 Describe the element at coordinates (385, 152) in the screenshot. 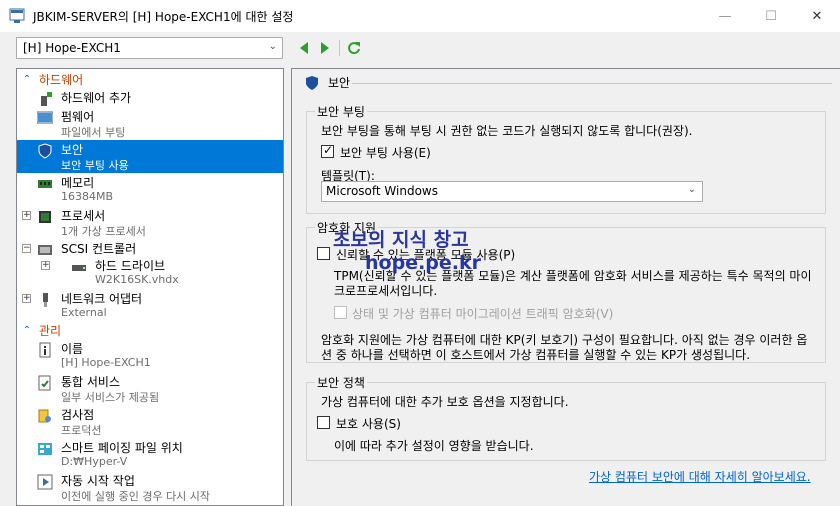

I see `secure-boot-checkbox-label: 보안 부팅 사용(E)` at that location.